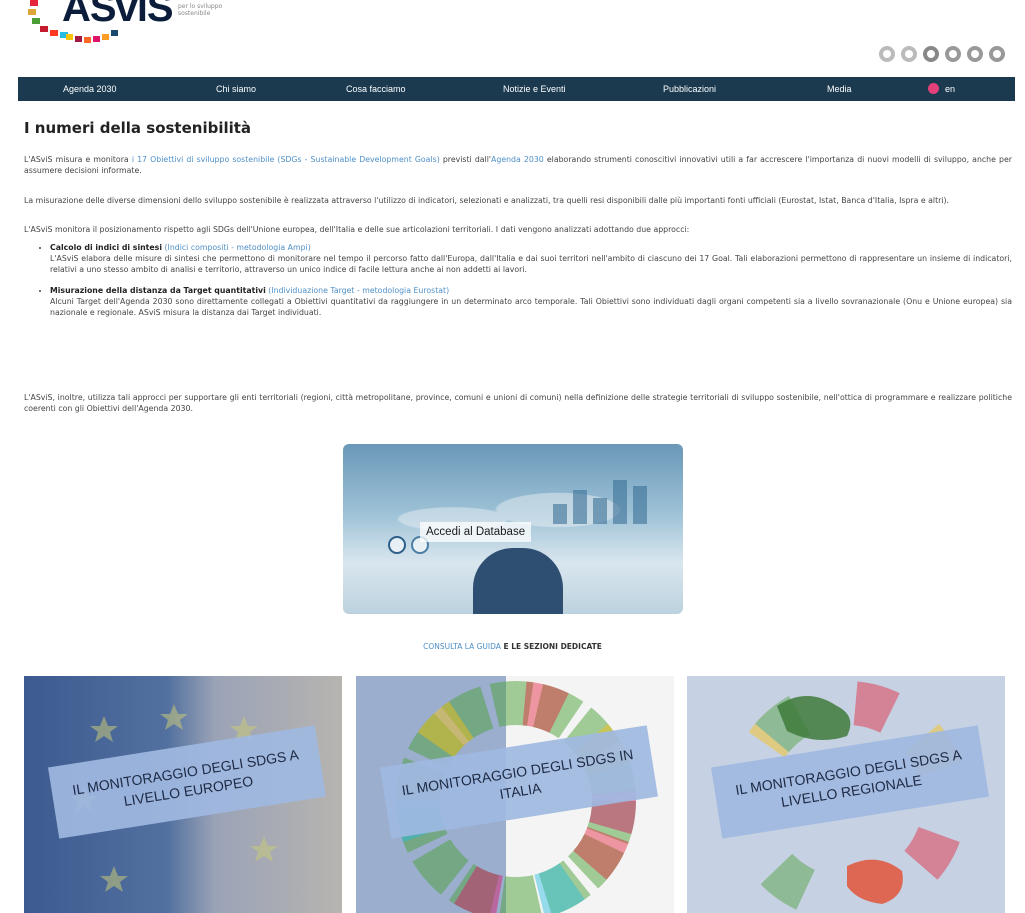  I want to click on twitter-icon, so click(953, 54).